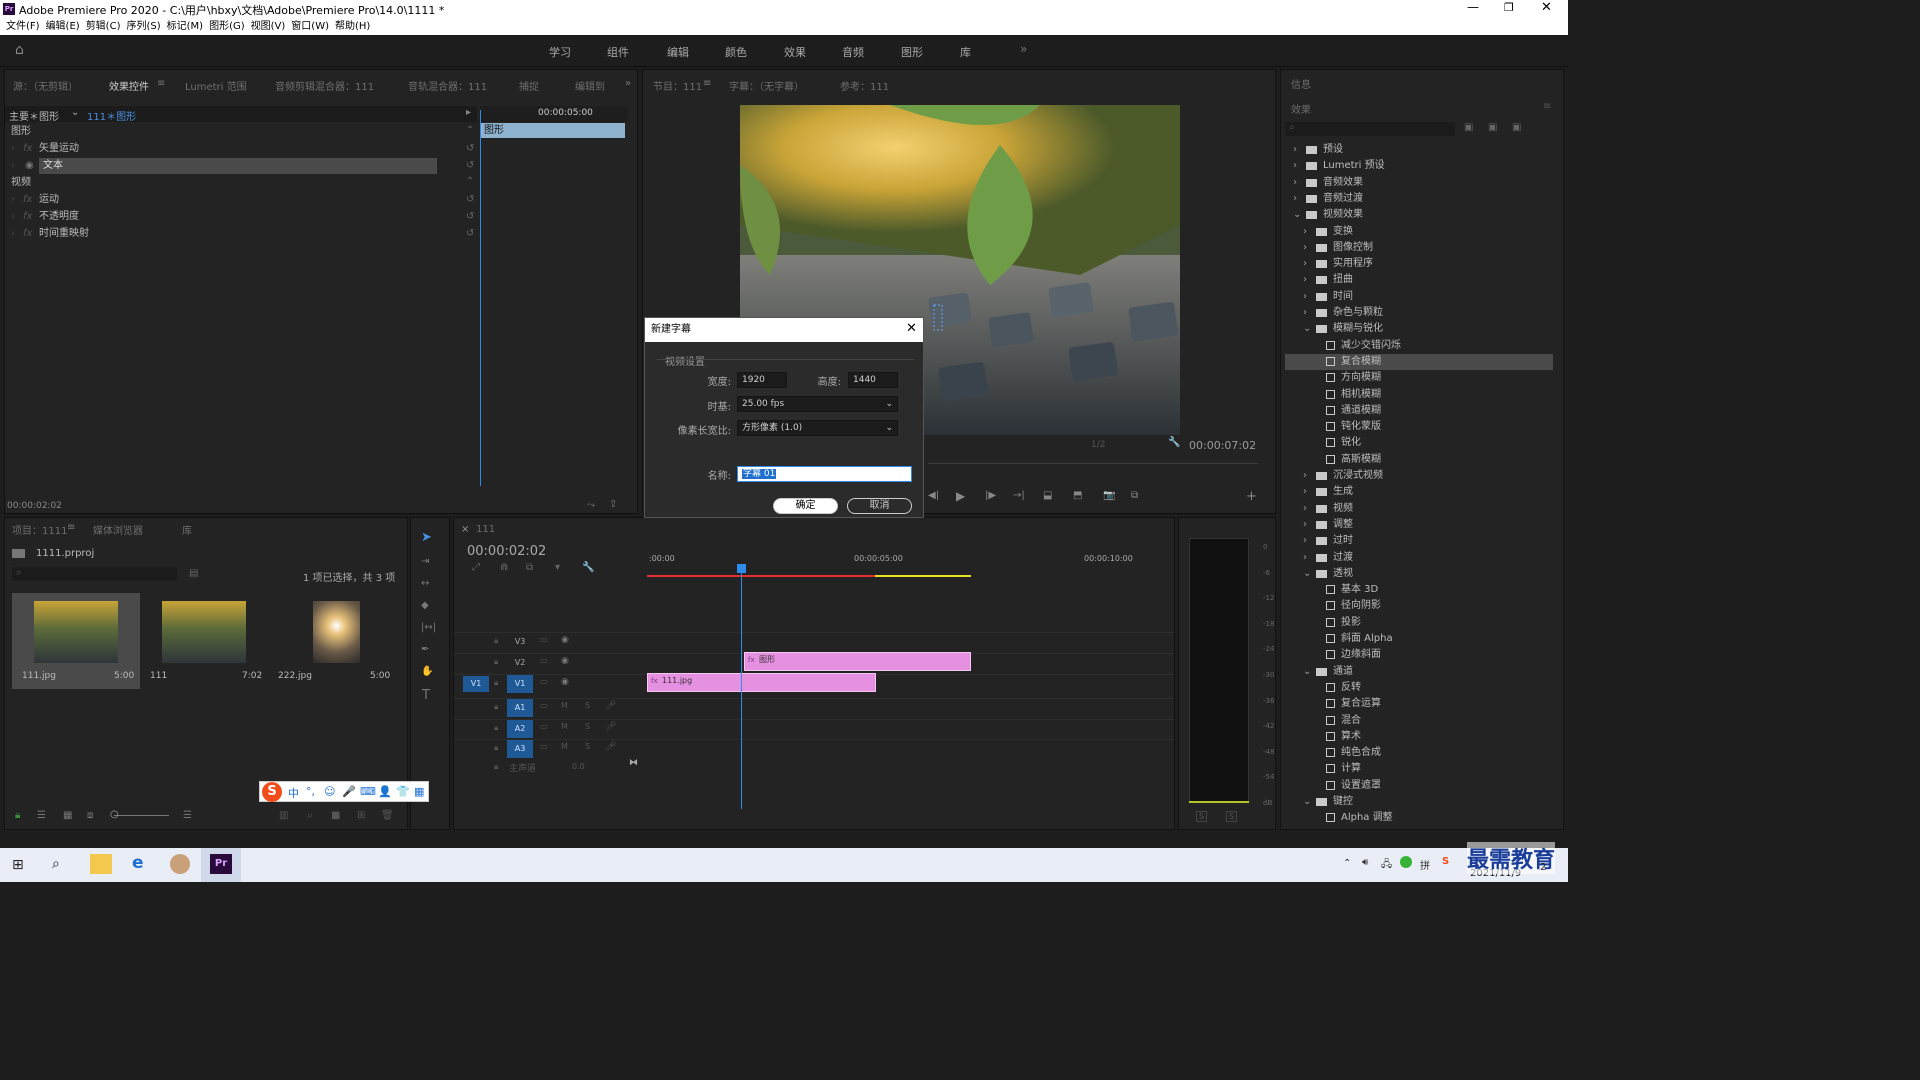 Image resolution: width=1920 pixels, height=1080 pixels. I want to click on step-back-icon: ◀|, so click(933, 495).